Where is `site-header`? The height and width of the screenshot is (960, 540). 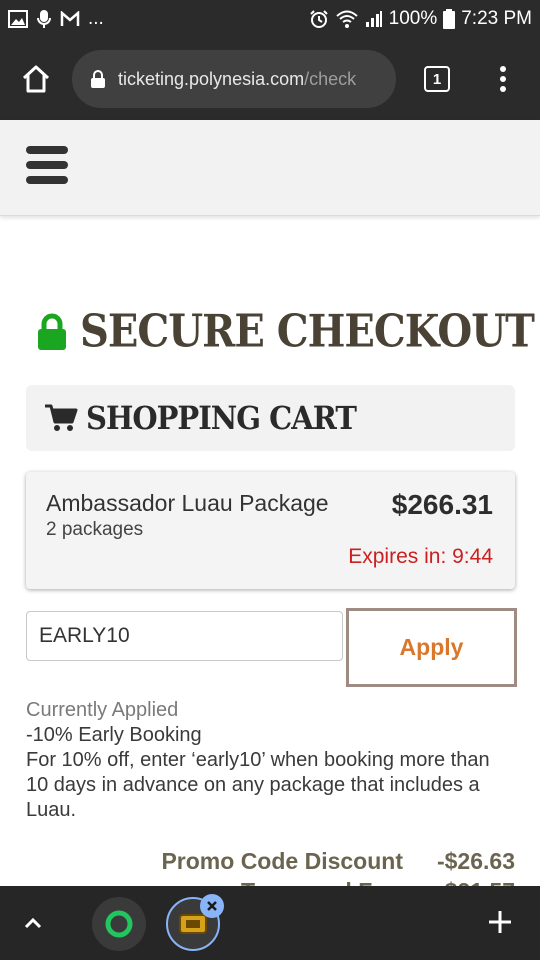 site-header is located at coordinates (270, 168).